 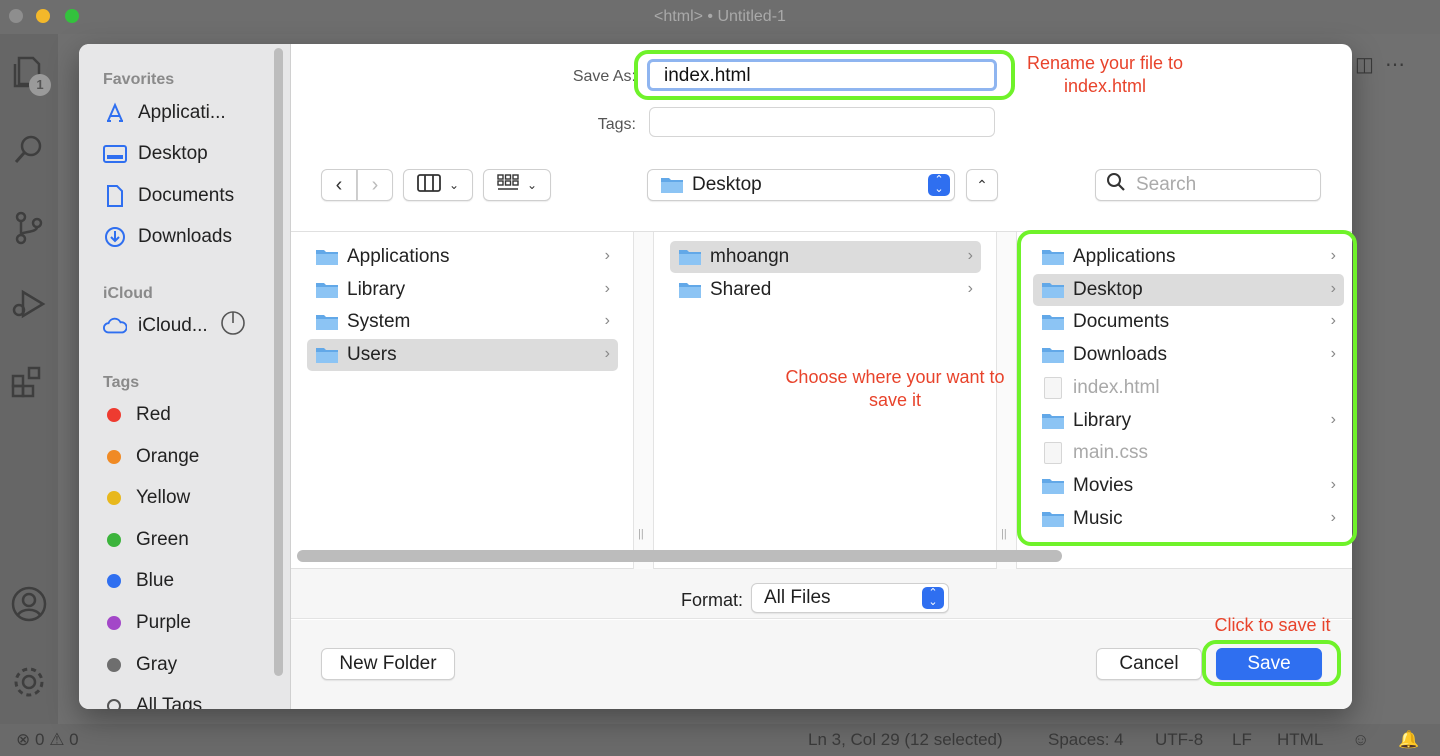 What do you see at coordinates (801, 185) in the screenshot?
I see `location-dropdown: Desktop ⌃ ⌄` at bounding box center [801, 185].